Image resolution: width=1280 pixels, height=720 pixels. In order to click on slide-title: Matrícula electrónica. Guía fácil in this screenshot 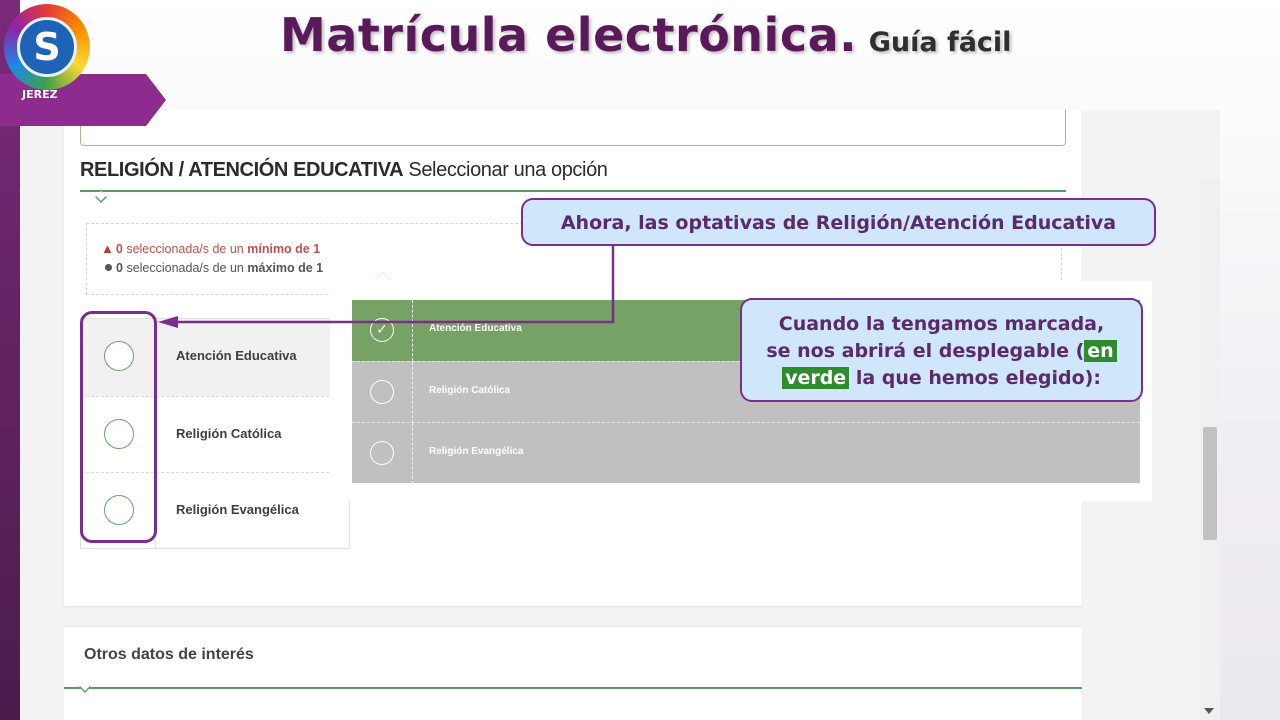, I will do `click(660, 35)`.